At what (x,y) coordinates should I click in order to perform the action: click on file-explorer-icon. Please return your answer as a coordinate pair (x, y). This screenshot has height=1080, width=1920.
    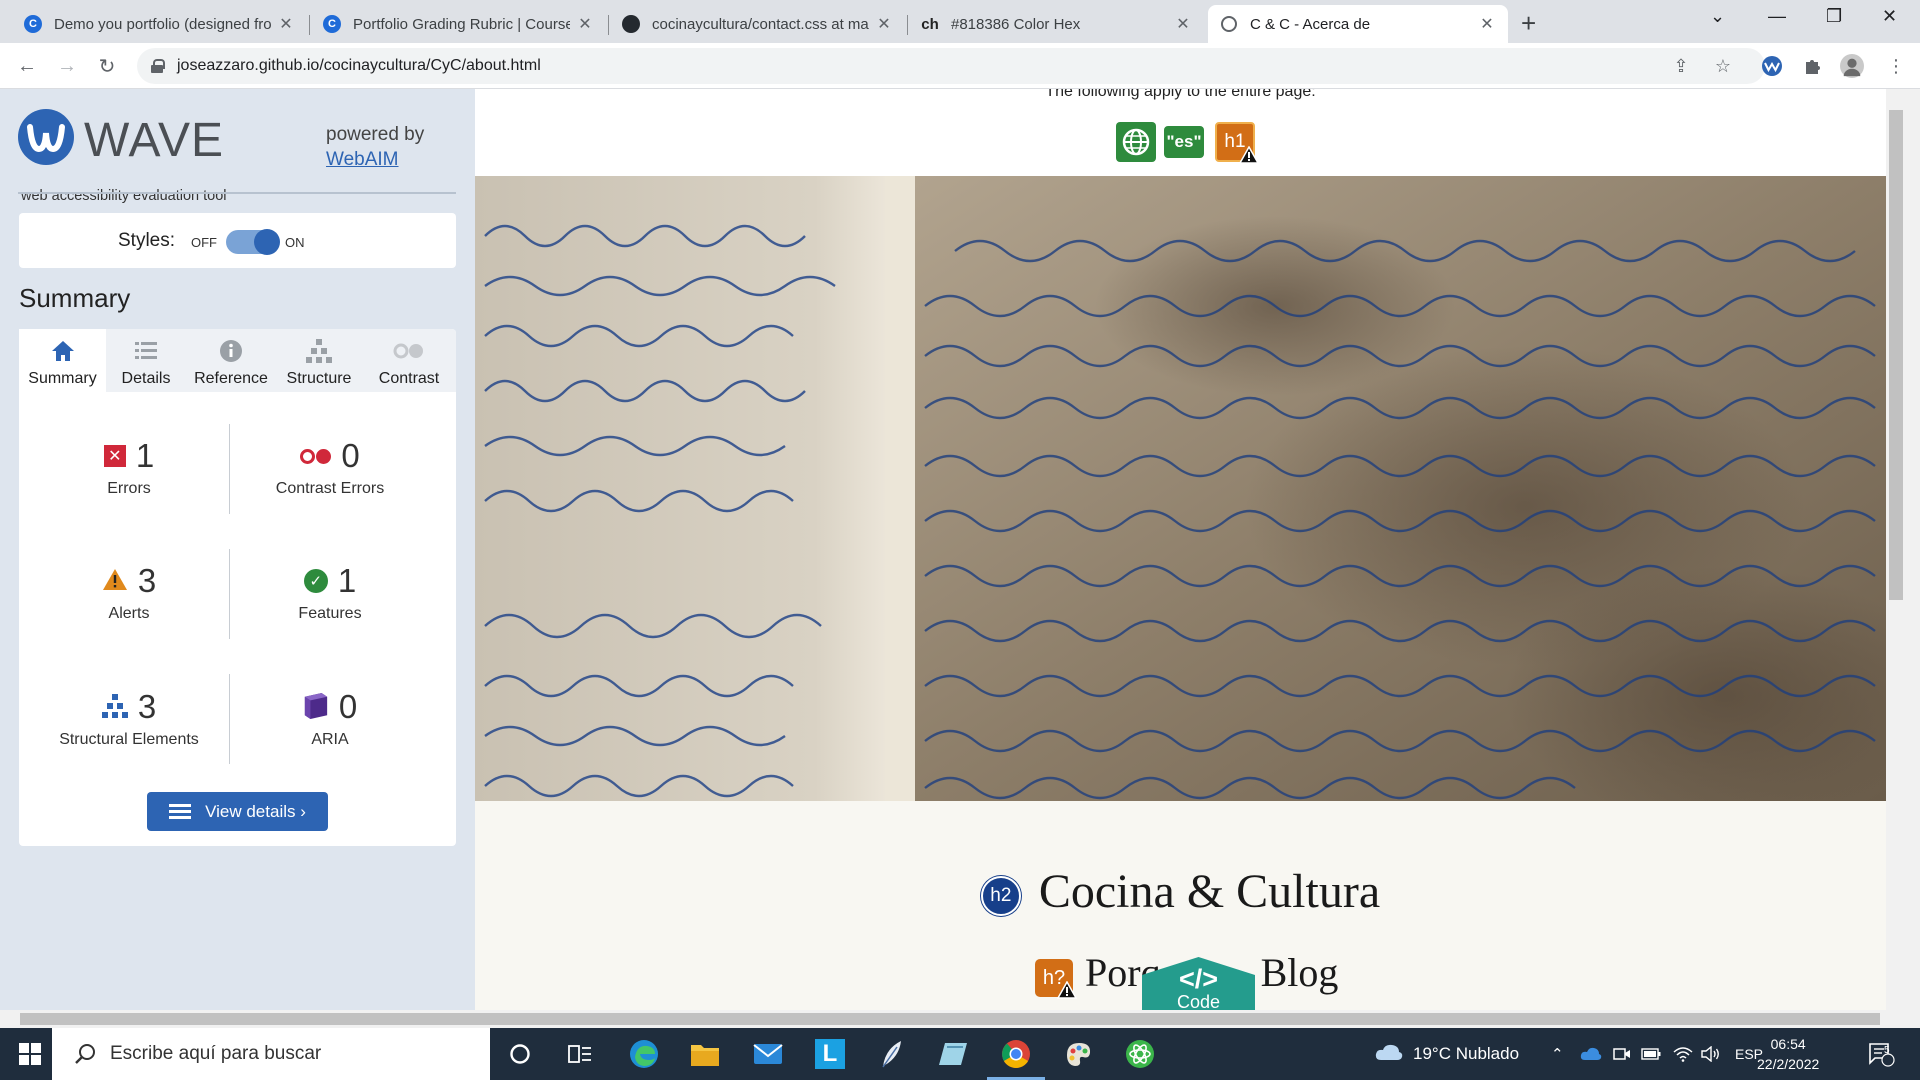
    Looking at the image, I should click on (705, 1054).